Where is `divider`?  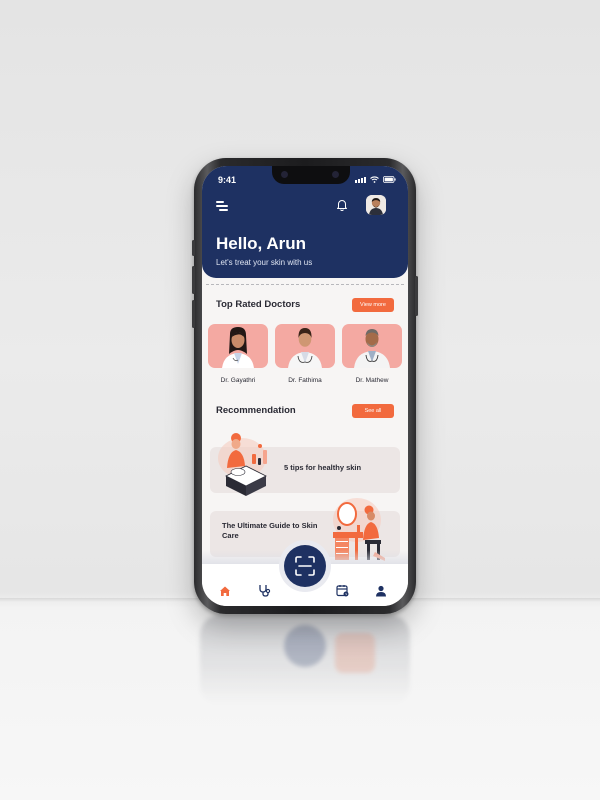
divider is located at coordinates (305, 284).